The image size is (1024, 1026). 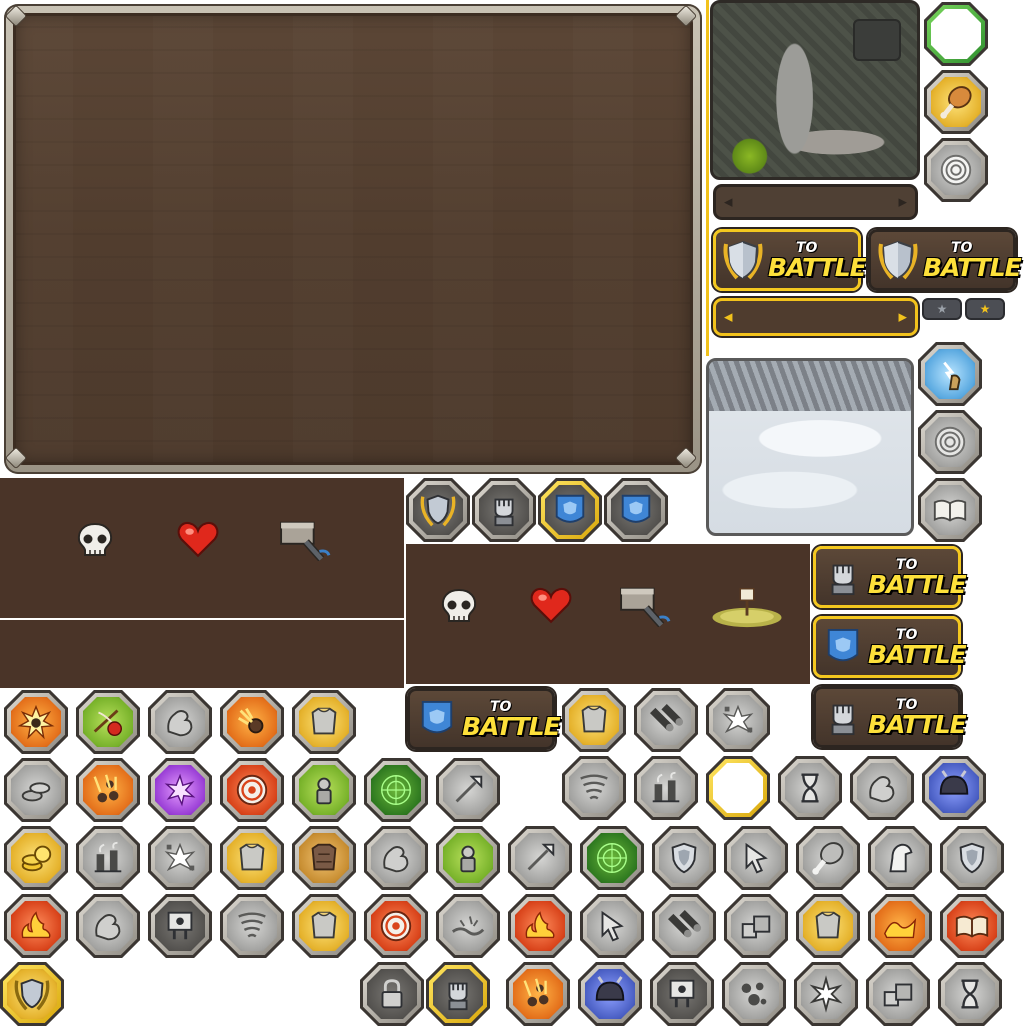 I want to click on rubble-tile, so click(x=754, y=994).